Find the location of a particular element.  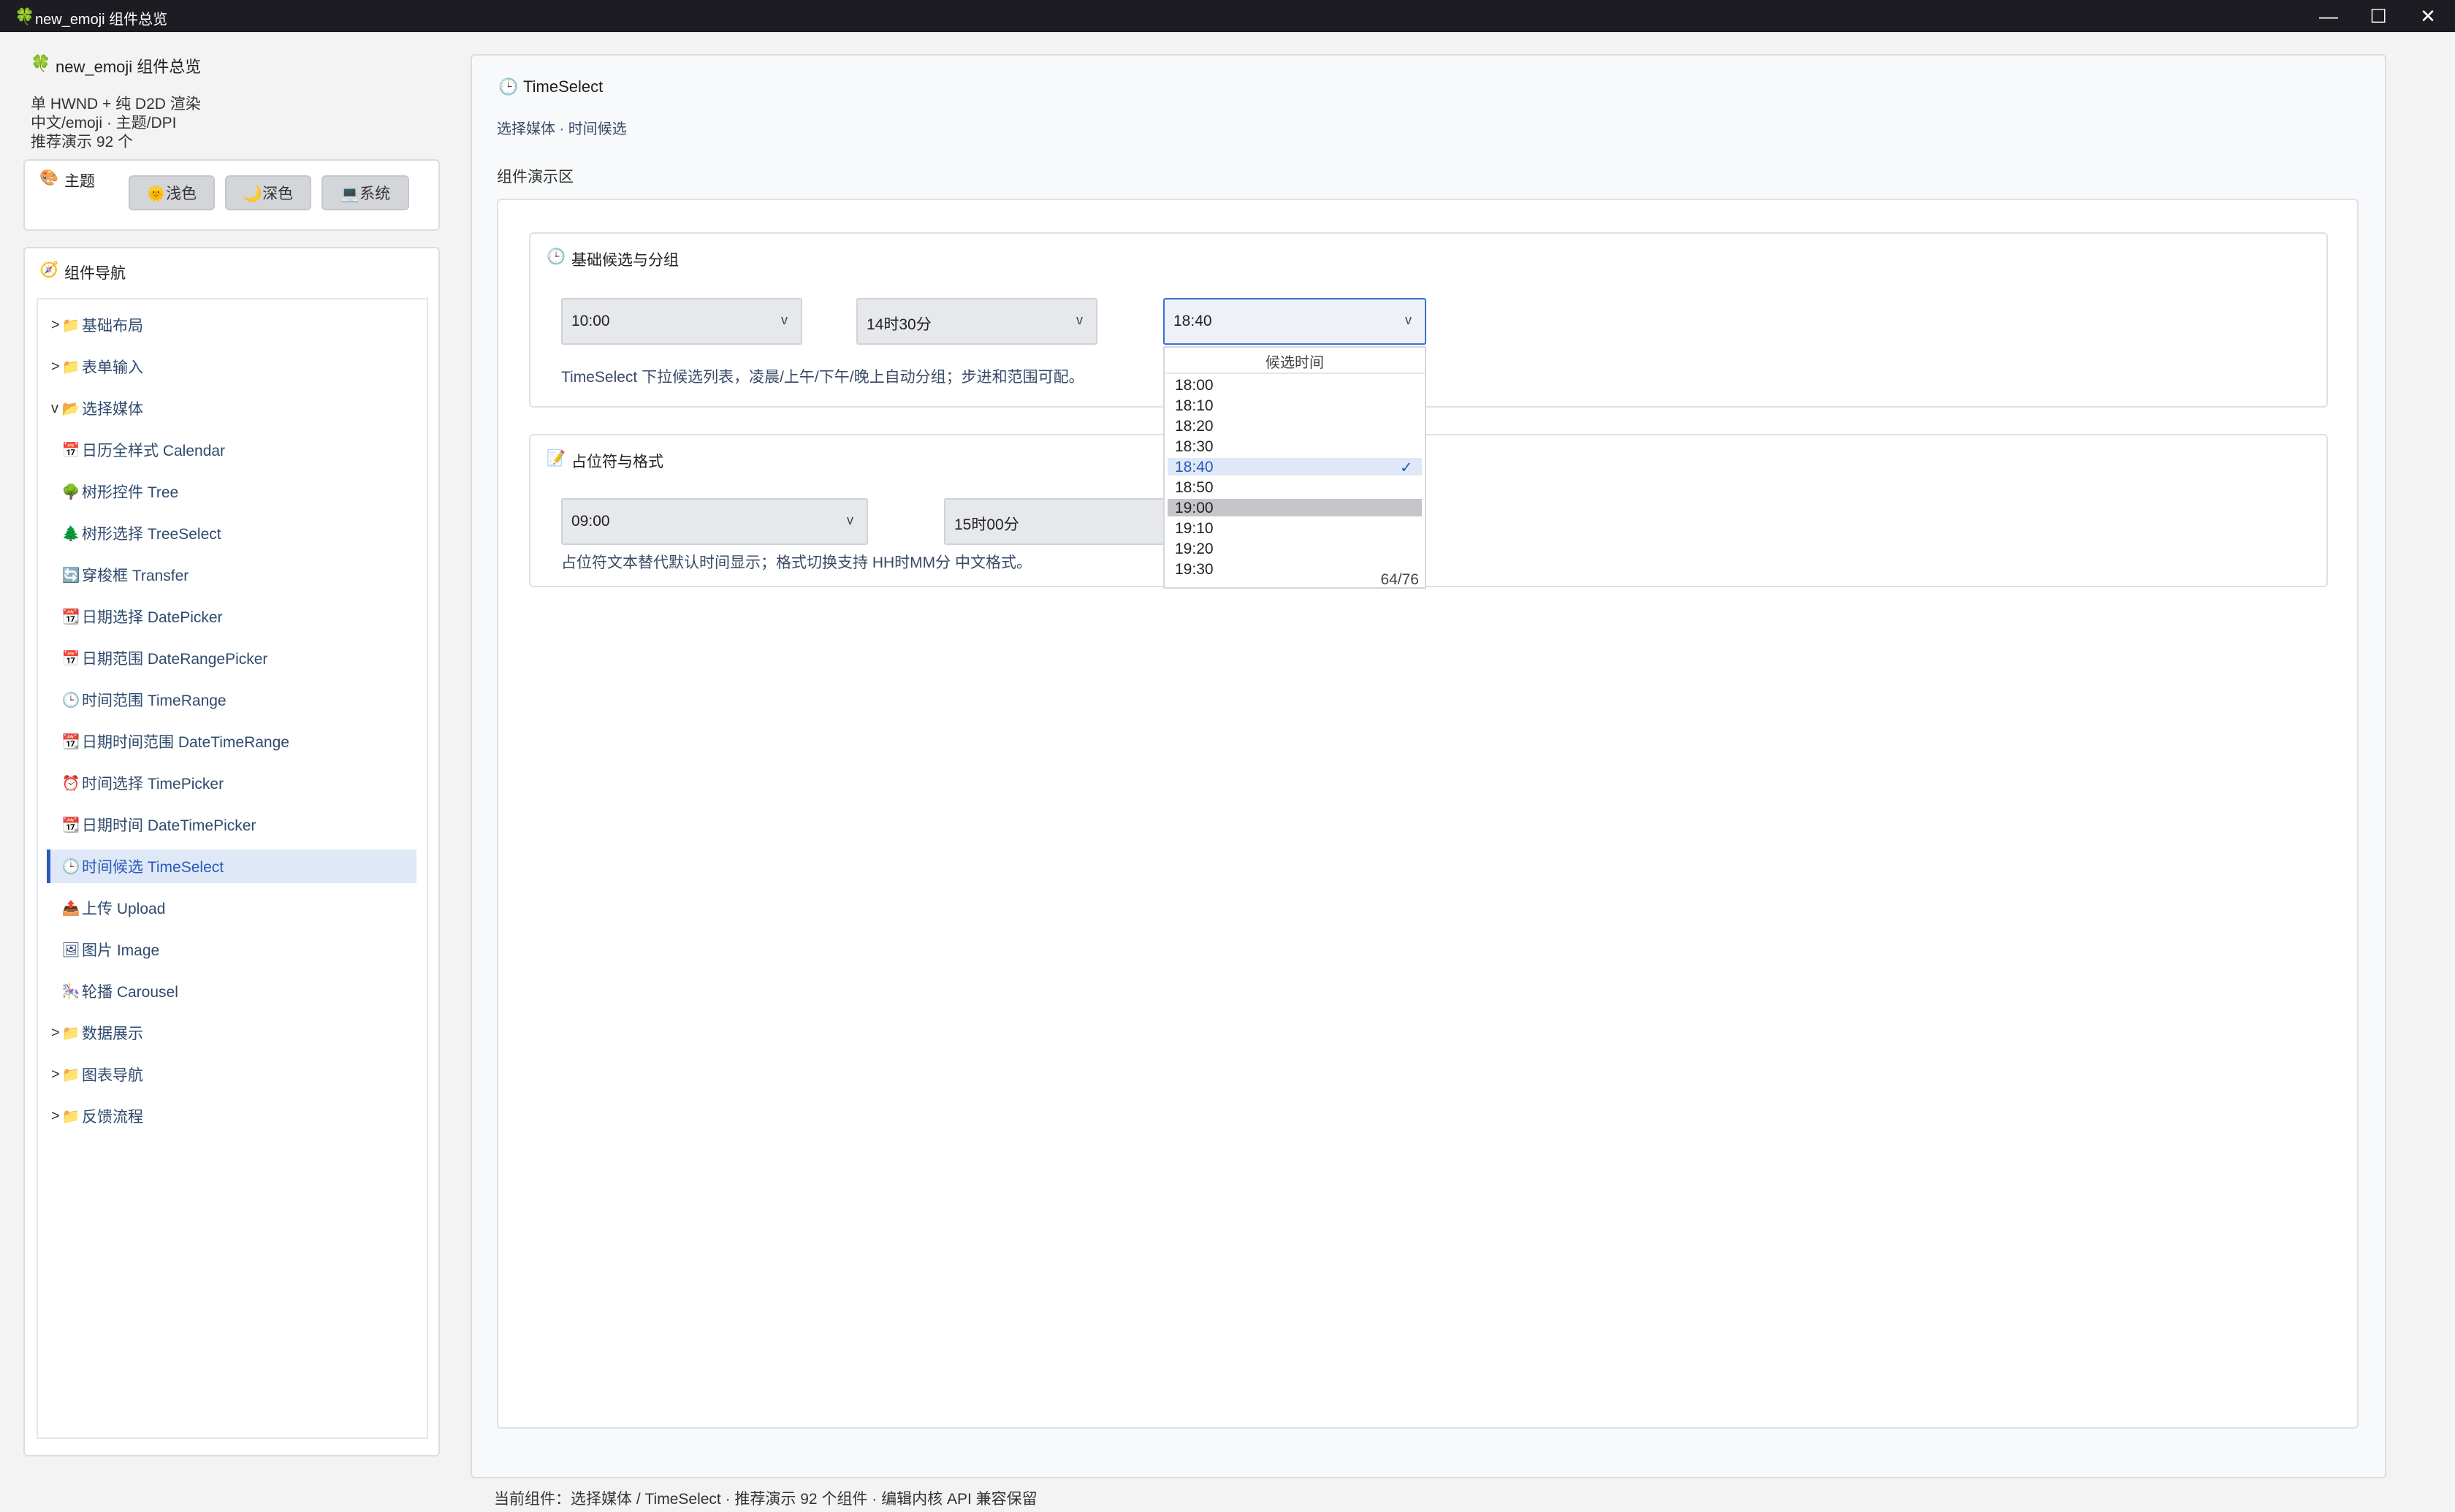

page-title: TimeSelect is located at coordinates (563, 86).